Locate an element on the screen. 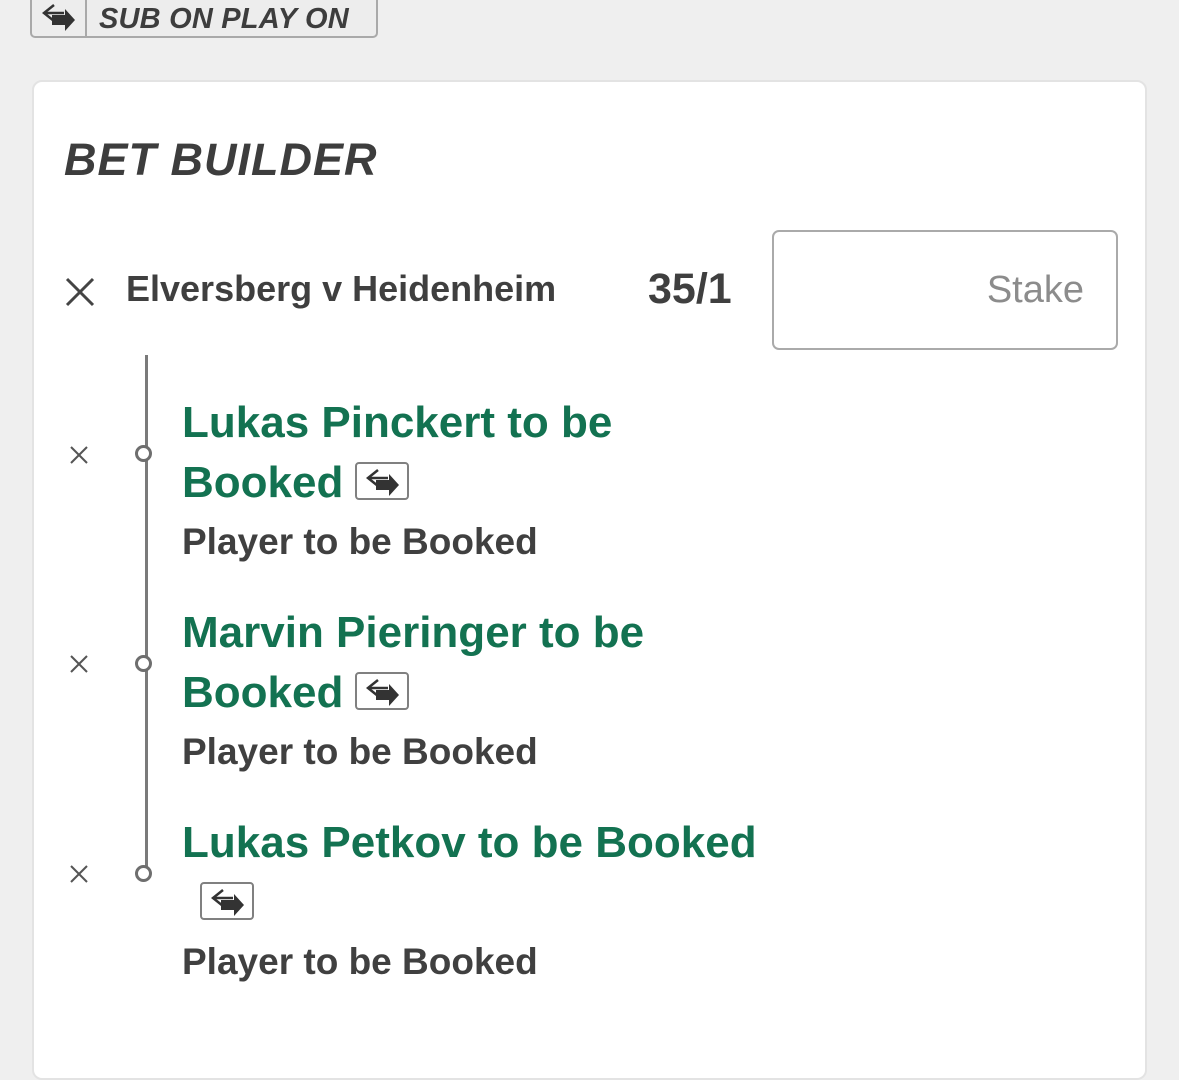 This screenshot has width=1179, height=1080. match-name: Elversberg v Heidenheim is located at coordinates (341, 288).